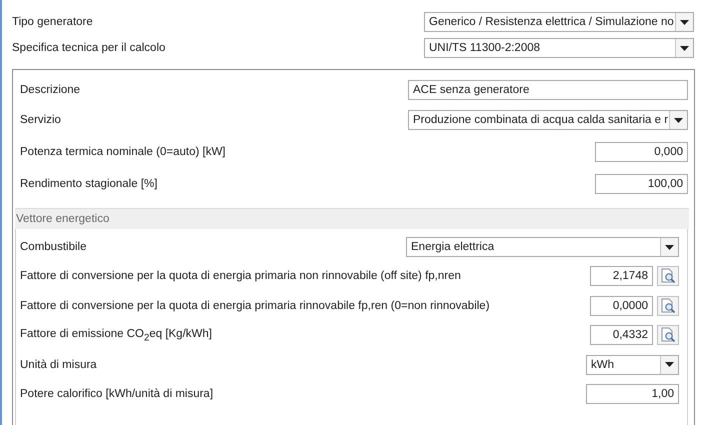 This screenshot has width=705, height=425. Describe the element at coordinates (548, 90) in the screenshot. I see `text-field: ACE senza generatore` at that location.